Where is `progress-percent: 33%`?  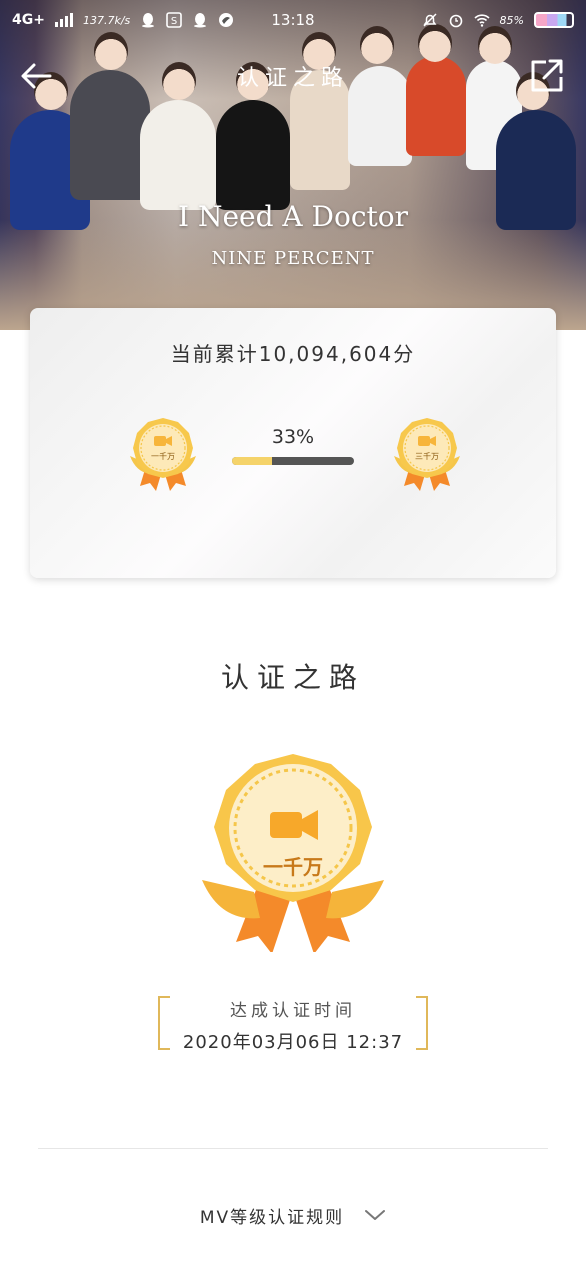 progress-percent: 33% is located at coordinates (293, 437).